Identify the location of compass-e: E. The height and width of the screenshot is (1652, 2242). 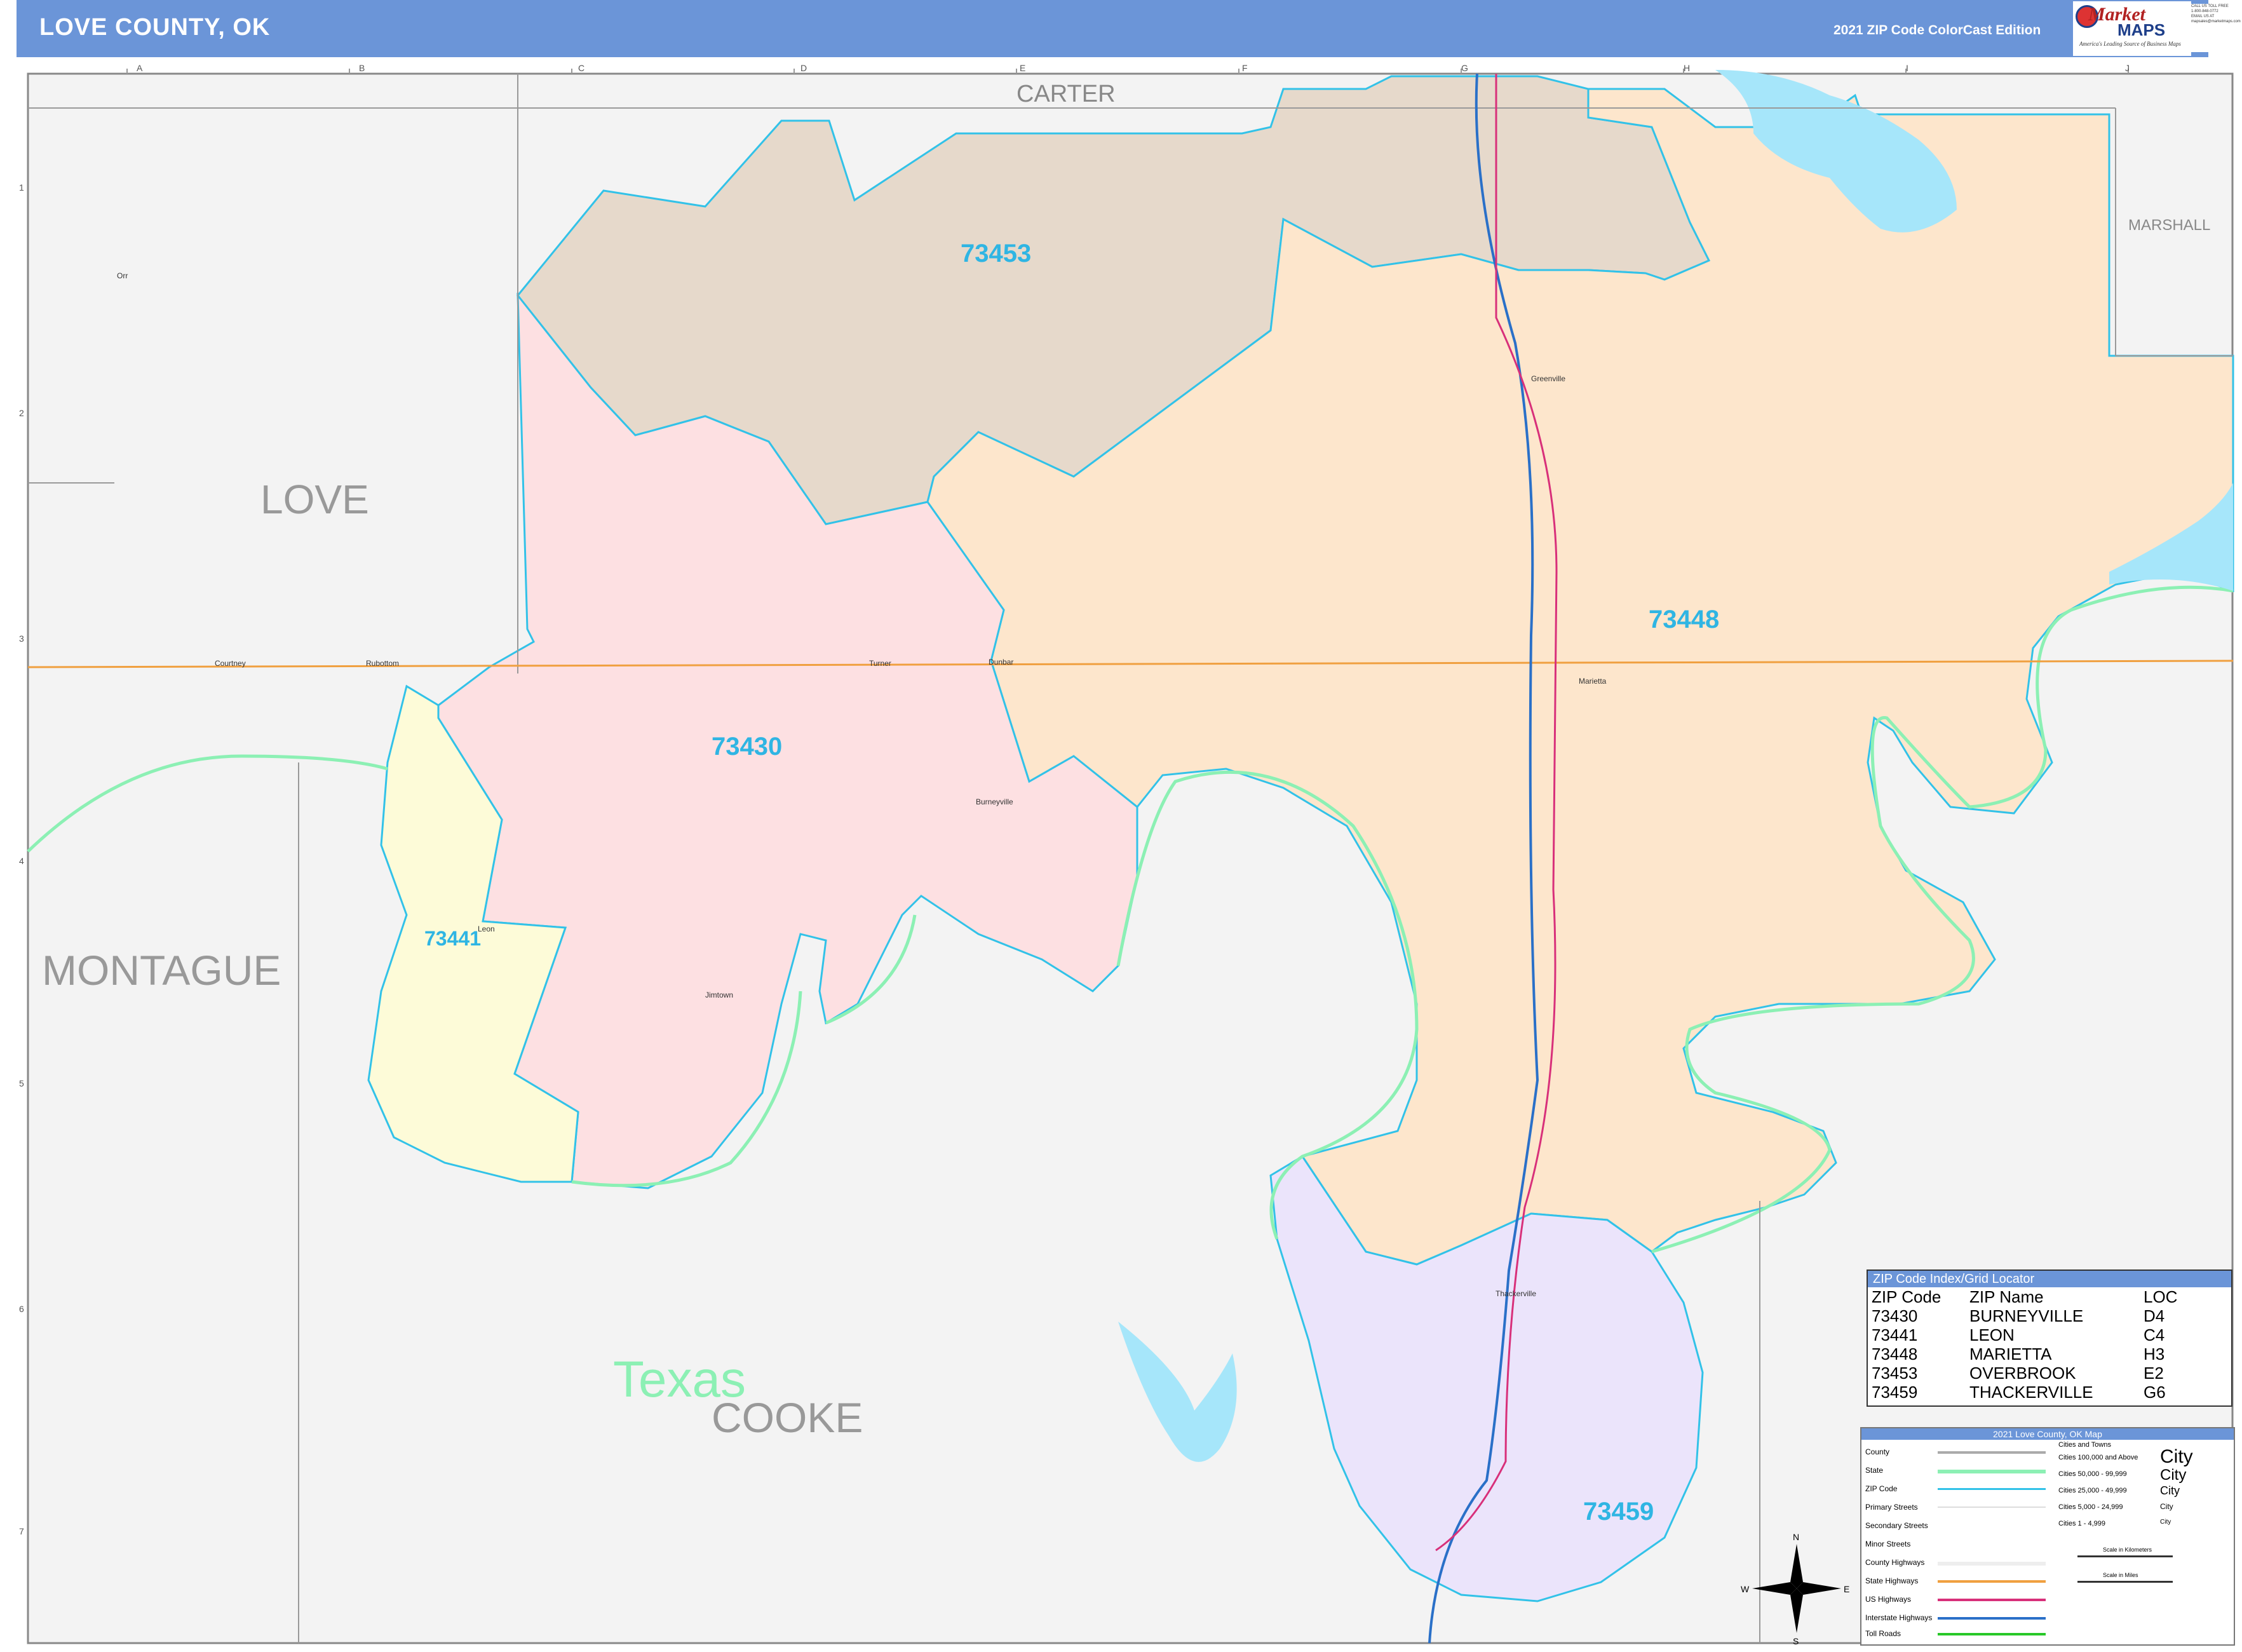
(1846, 1589).